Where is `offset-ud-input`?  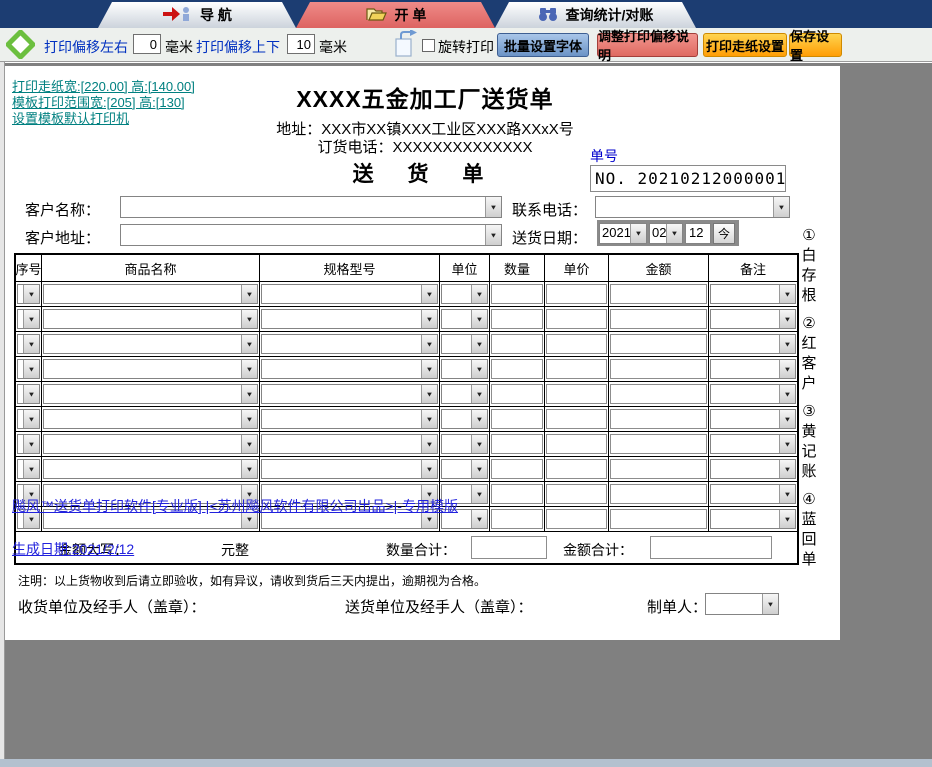 offset-ud-input is located at coordinates (301, 44).